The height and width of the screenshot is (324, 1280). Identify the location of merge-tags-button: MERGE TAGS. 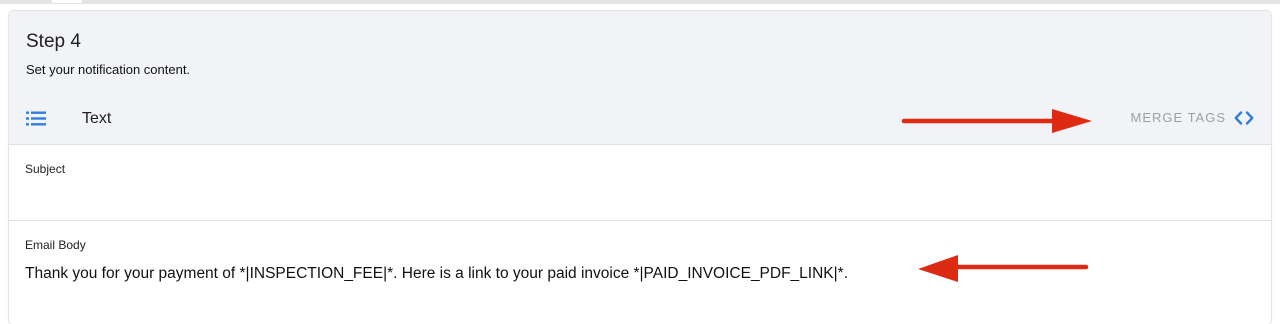
(1192, 117).